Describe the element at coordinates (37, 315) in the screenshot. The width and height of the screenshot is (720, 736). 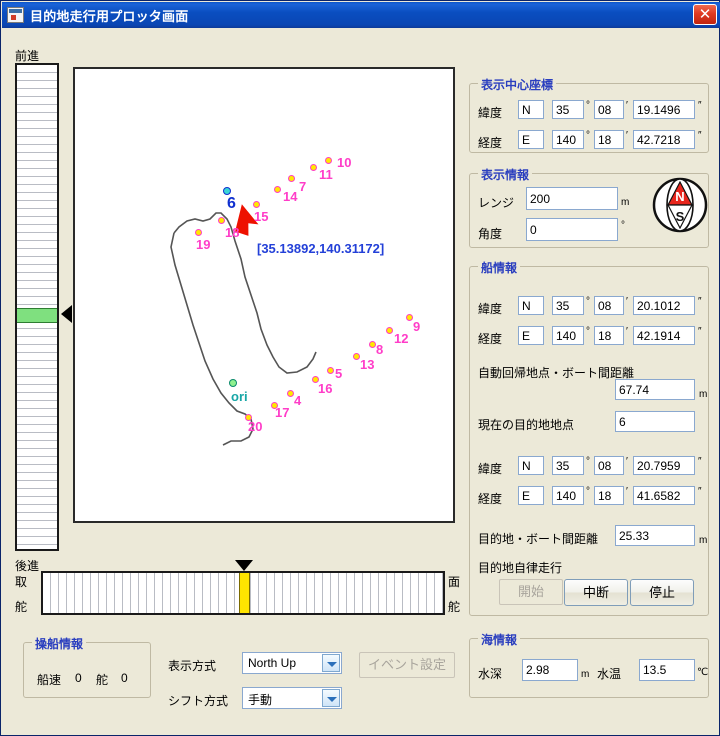
I see `throttle-position-indicator` at that location.